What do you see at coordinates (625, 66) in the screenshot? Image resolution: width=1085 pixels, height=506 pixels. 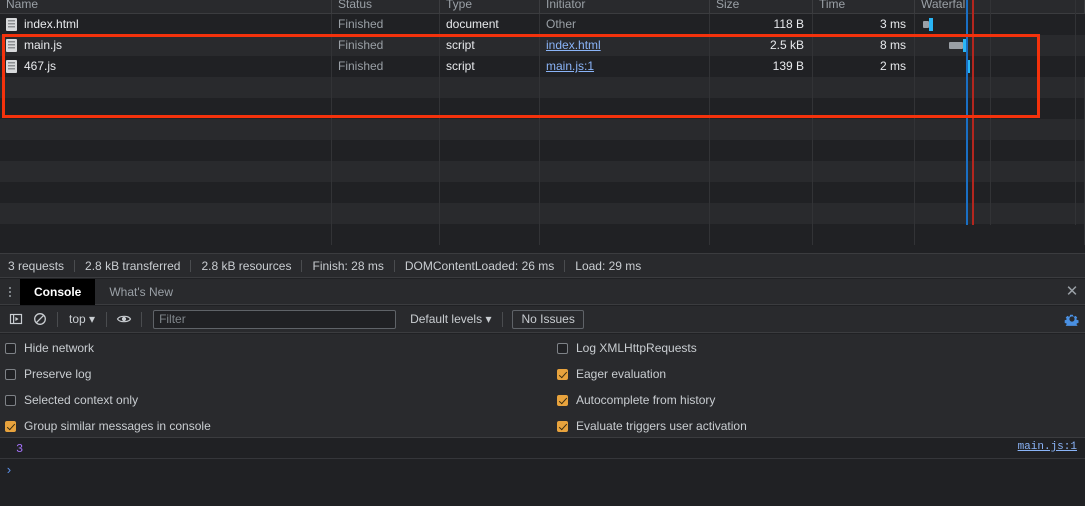 I see `request-initiator-cell: main.js:1` at bounding box center [625, 66].